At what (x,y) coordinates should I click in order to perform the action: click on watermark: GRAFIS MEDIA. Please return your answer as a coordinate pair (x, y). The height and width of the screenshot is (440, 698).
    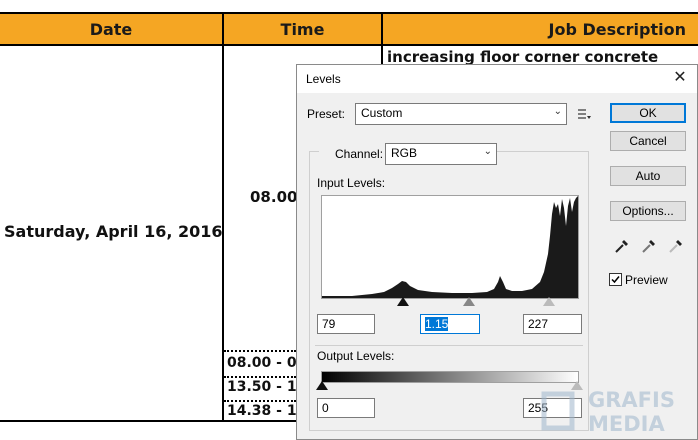
    Looking at the image, I should click on (619, 413).